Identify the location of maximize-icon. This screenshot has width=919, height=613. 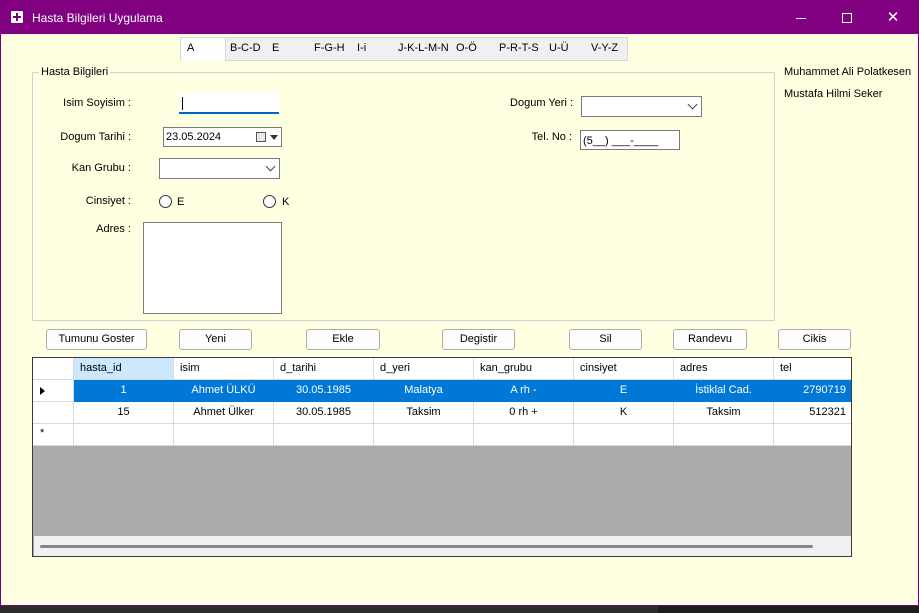
(847, 18).